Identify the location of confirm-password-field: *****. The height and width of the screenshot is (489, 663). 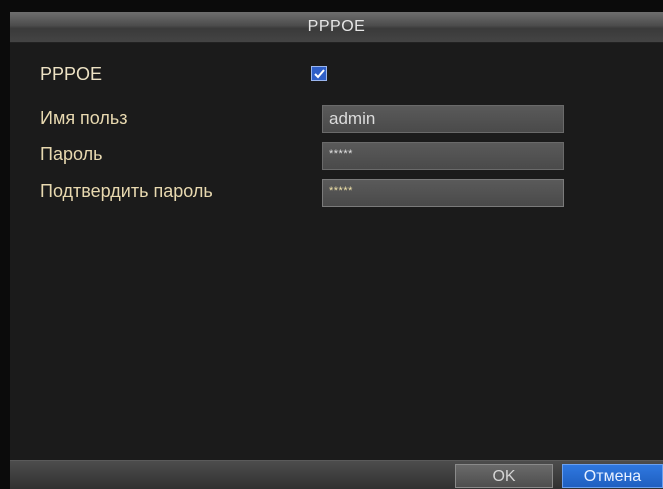
(443, 193).